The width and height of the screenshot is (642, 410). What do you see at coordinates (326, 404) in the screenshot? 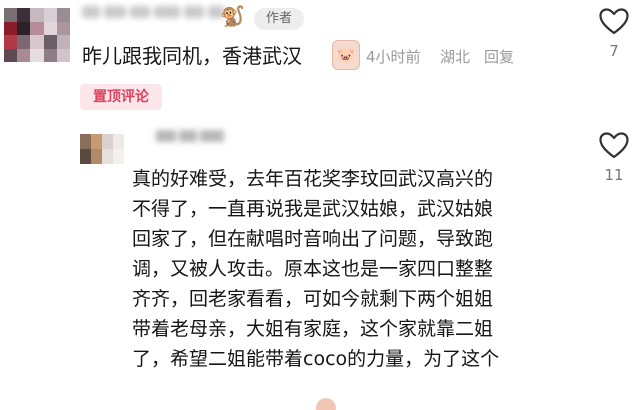
I see `emoji-icon` at bounding box center [326, 404].